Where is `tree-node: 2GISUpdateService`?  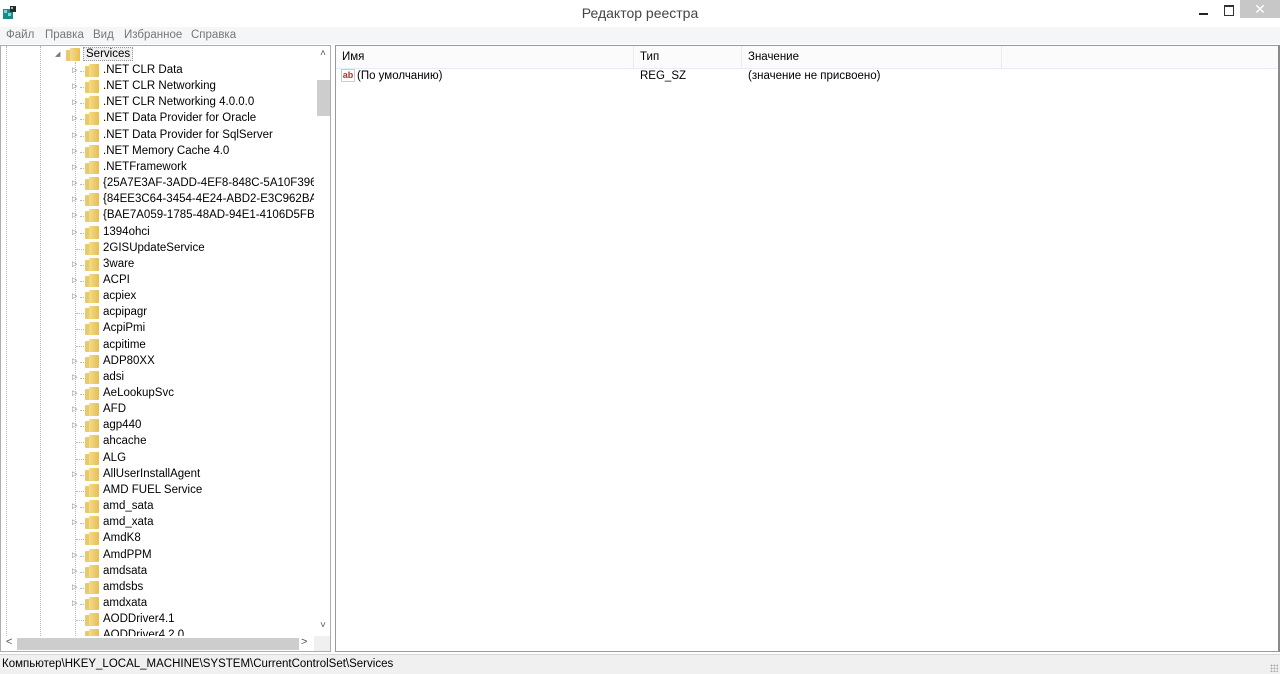
tree-node: 2GISUpdateService is located at coordinates (158, 249).